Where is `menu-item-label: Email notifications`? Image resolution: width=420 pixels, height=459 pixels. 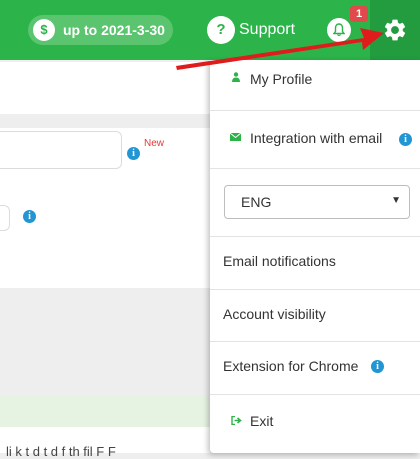
menu-item-label: Email notifications is located at coordinates (279, 261).